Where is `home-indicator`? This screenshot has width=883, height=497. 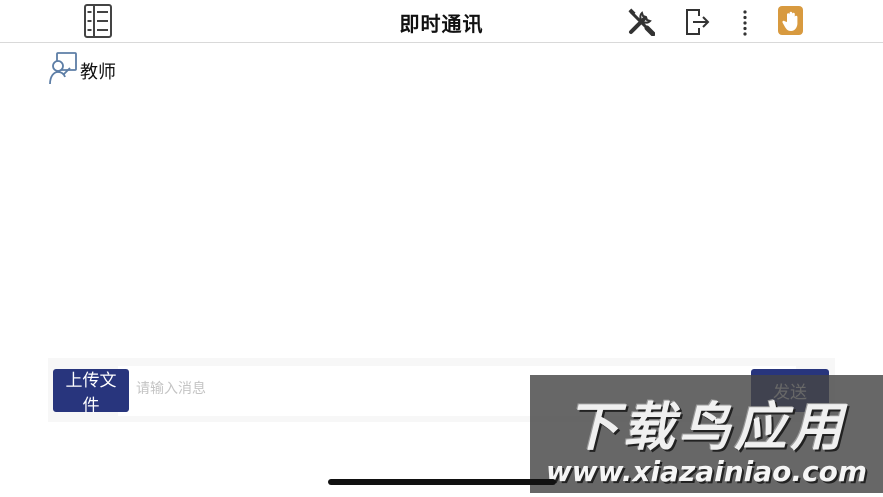
home-indicator is located at coordinates (442, 482).